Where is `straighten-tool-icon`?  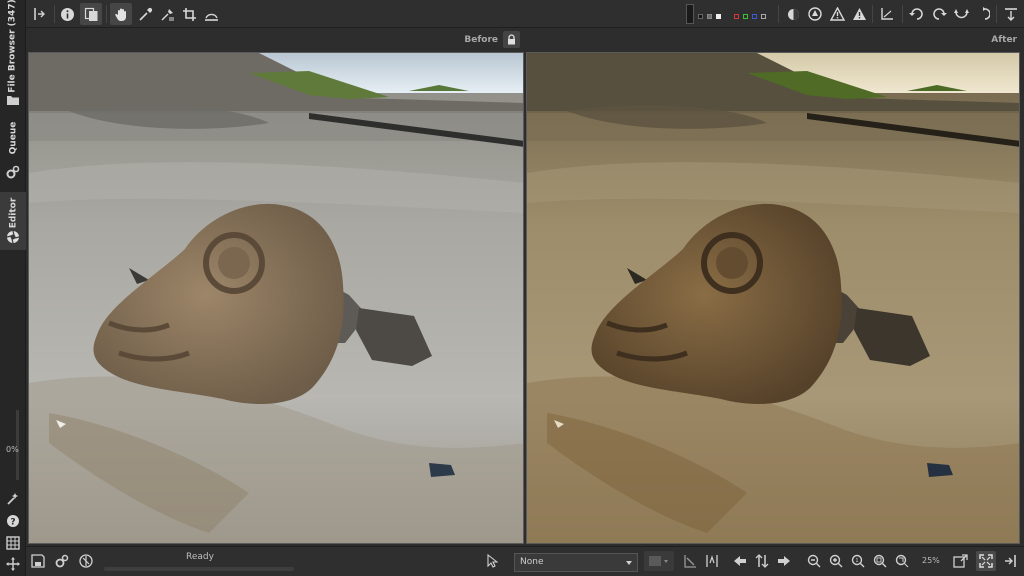
straighten-tool-icon is located at coordinates (690, 561).